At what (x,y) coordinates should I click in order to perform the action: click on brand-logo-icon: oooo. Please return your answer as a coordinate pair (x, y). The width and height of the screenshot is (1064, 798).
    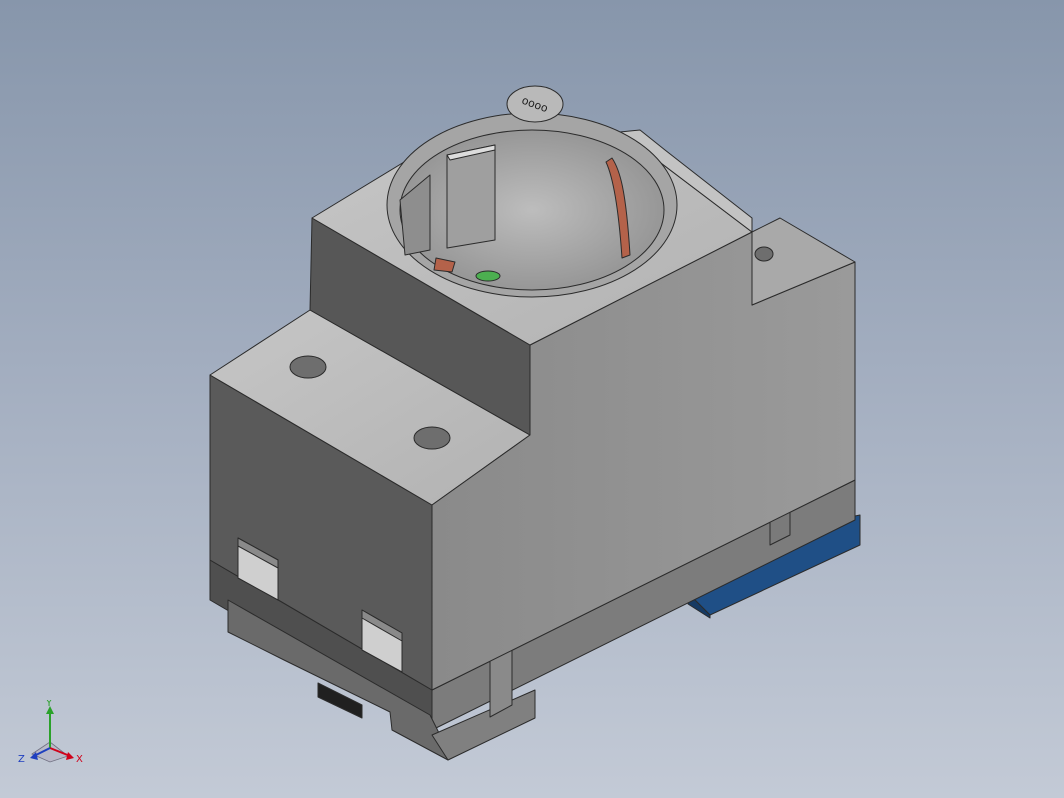
    Looking at the image, I should click on (535, 104).